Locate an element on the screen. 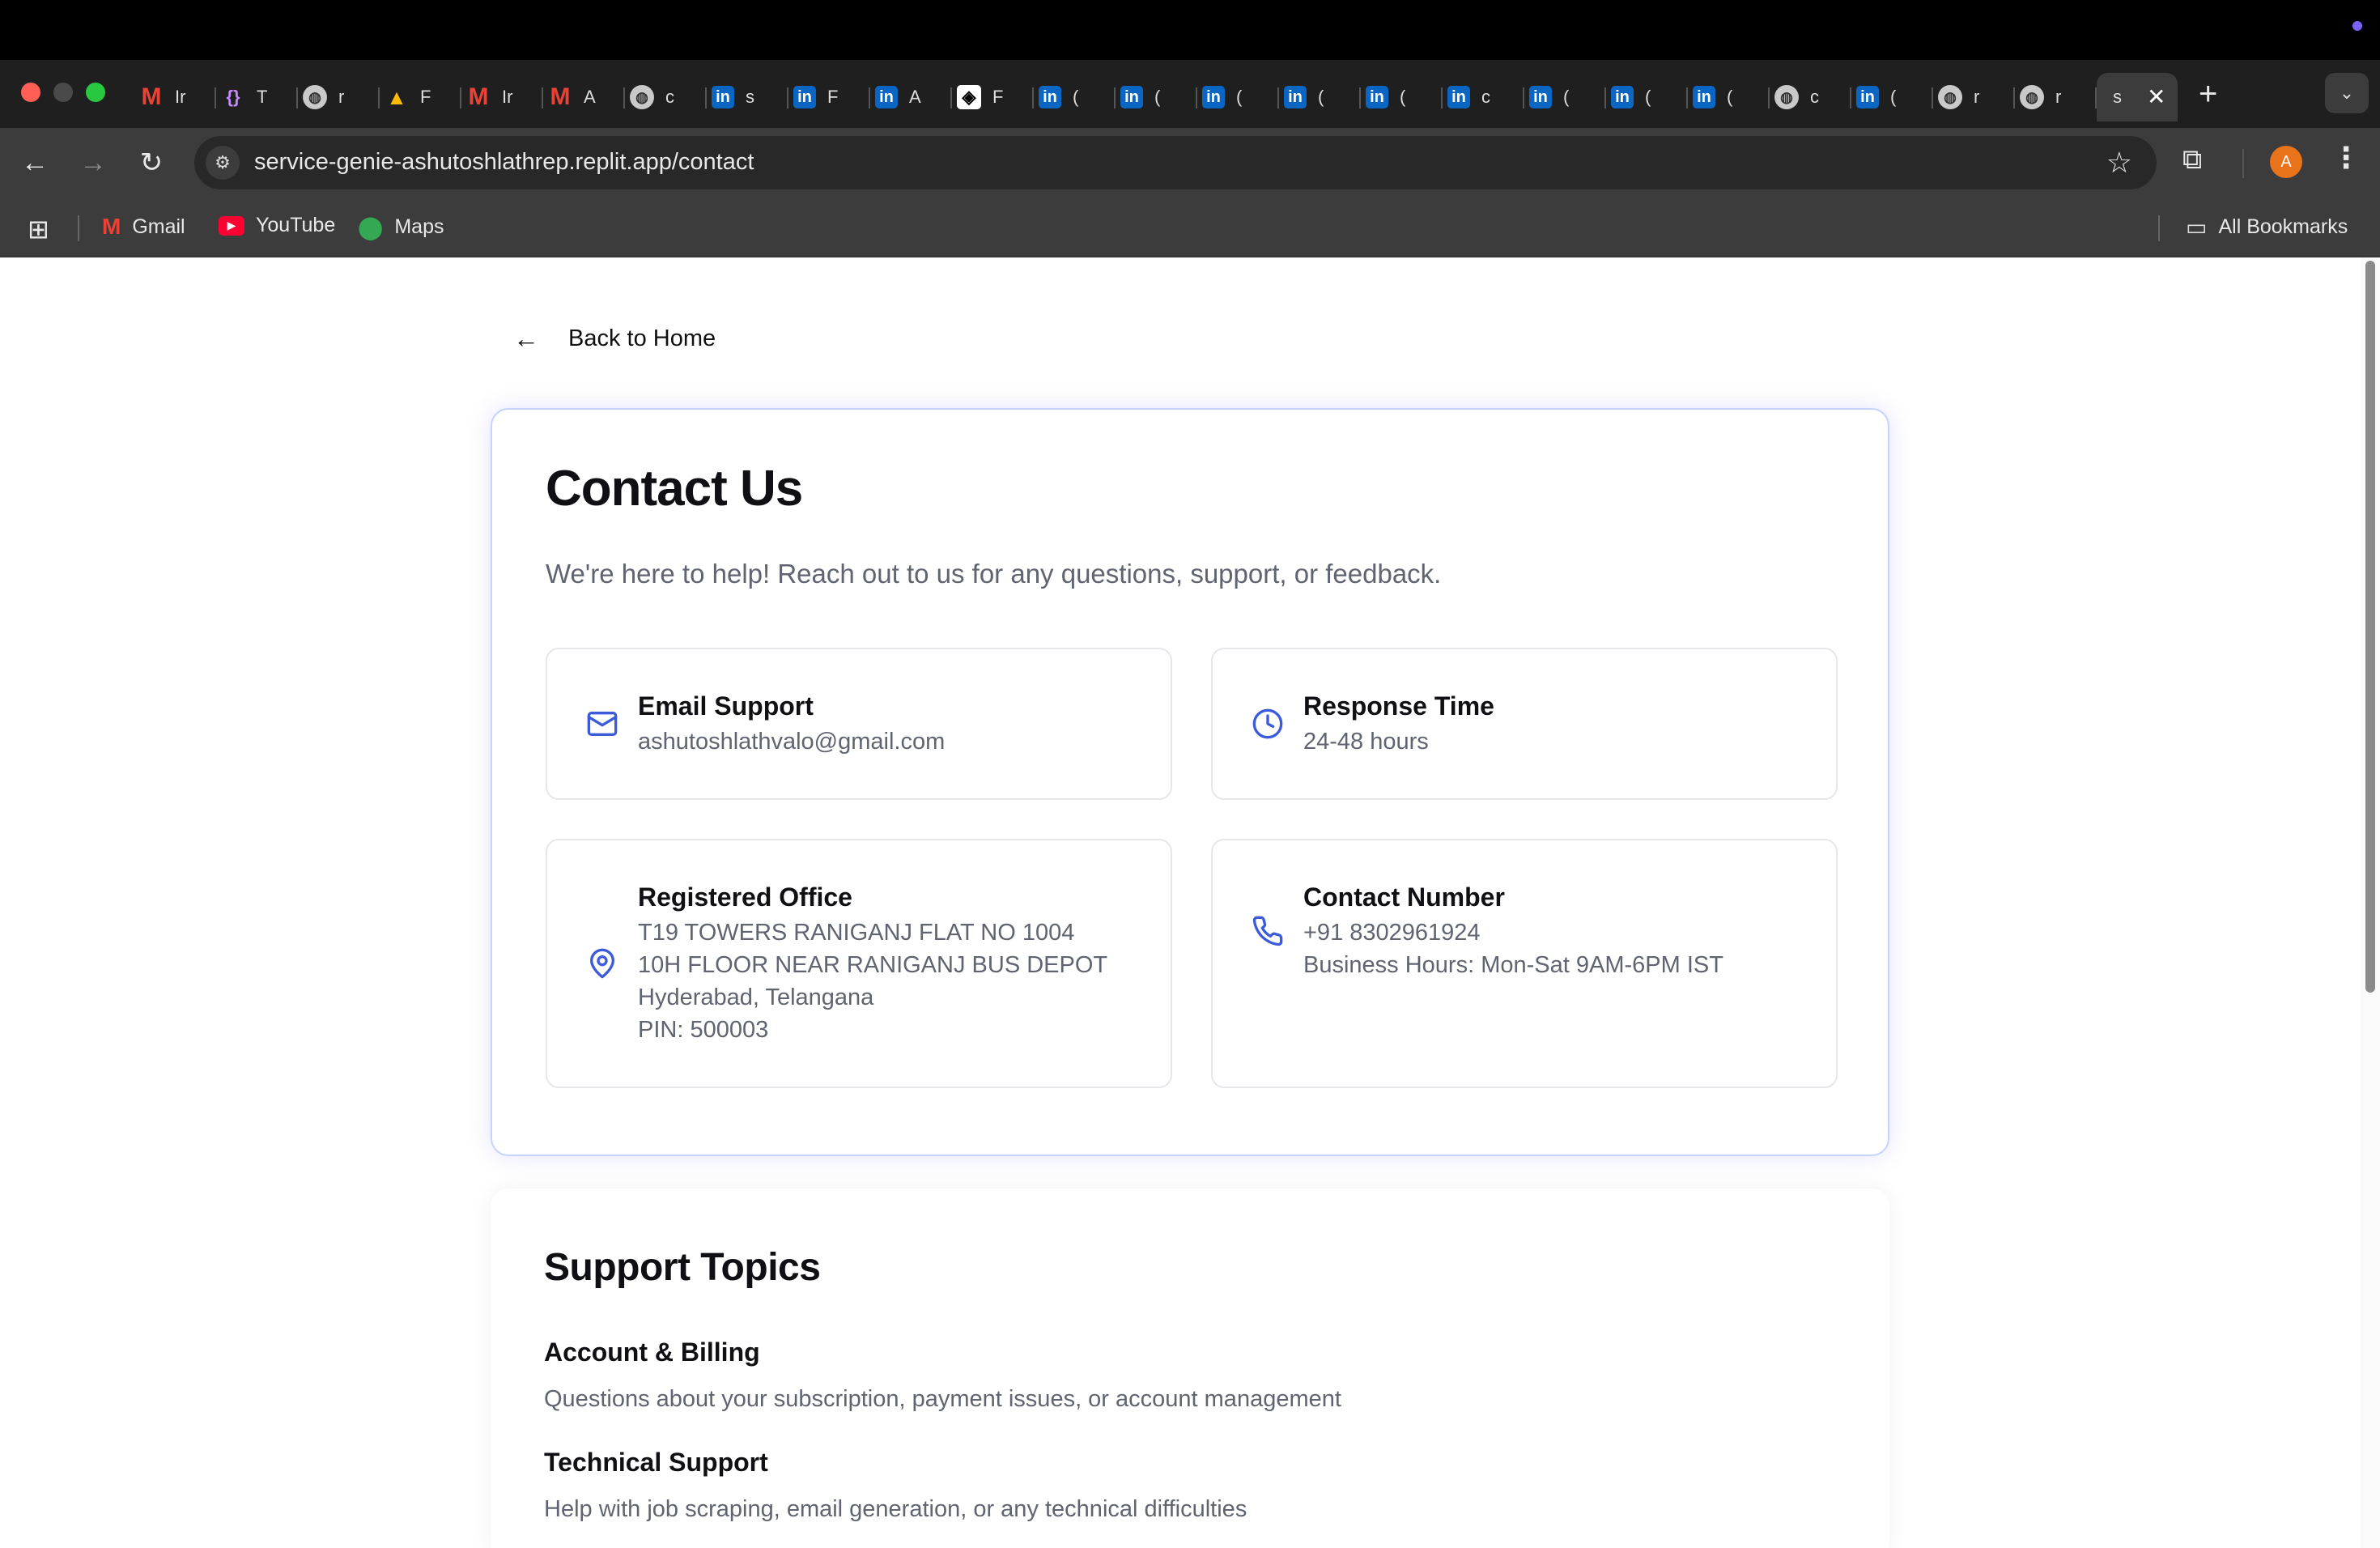 This screenshot has width=2380, height=1548. forward-button: → is located at coordinates (93, 162).